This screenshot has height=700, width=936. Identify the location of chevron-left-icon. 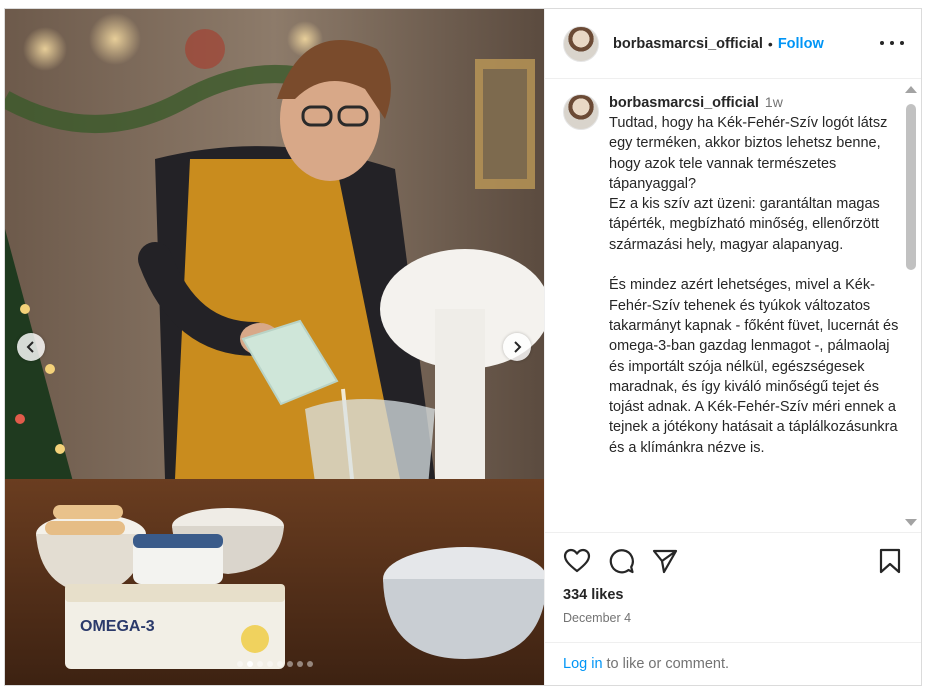
(30, 347).